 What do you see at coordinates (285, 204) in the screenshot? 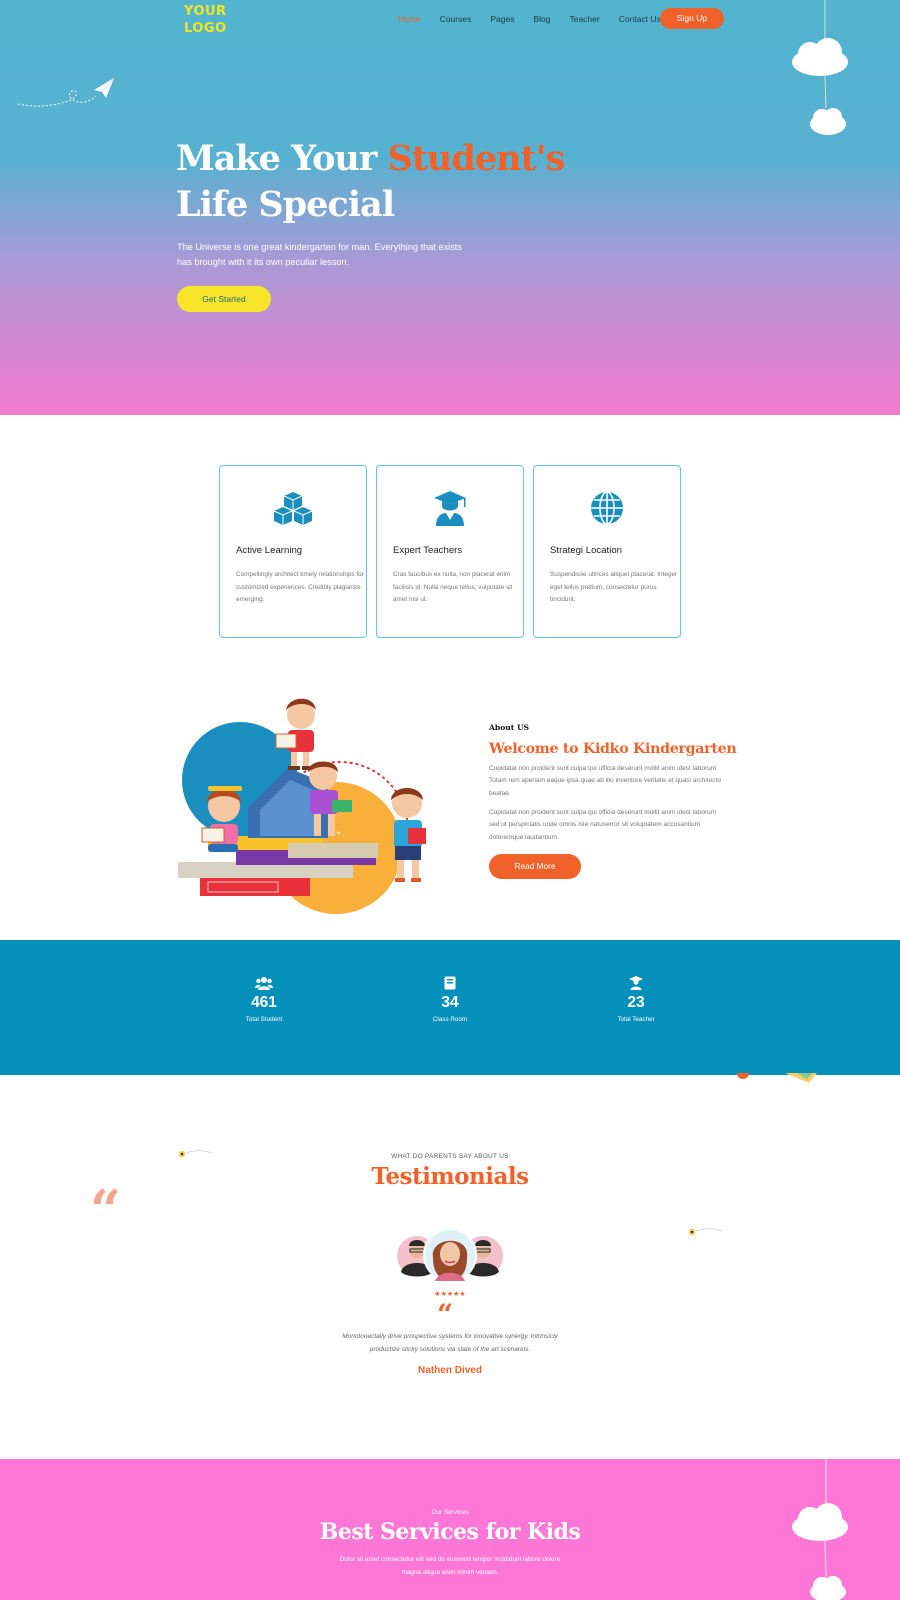
I see `hero-title-part2: Life Special` at bounding box center [285, 204].